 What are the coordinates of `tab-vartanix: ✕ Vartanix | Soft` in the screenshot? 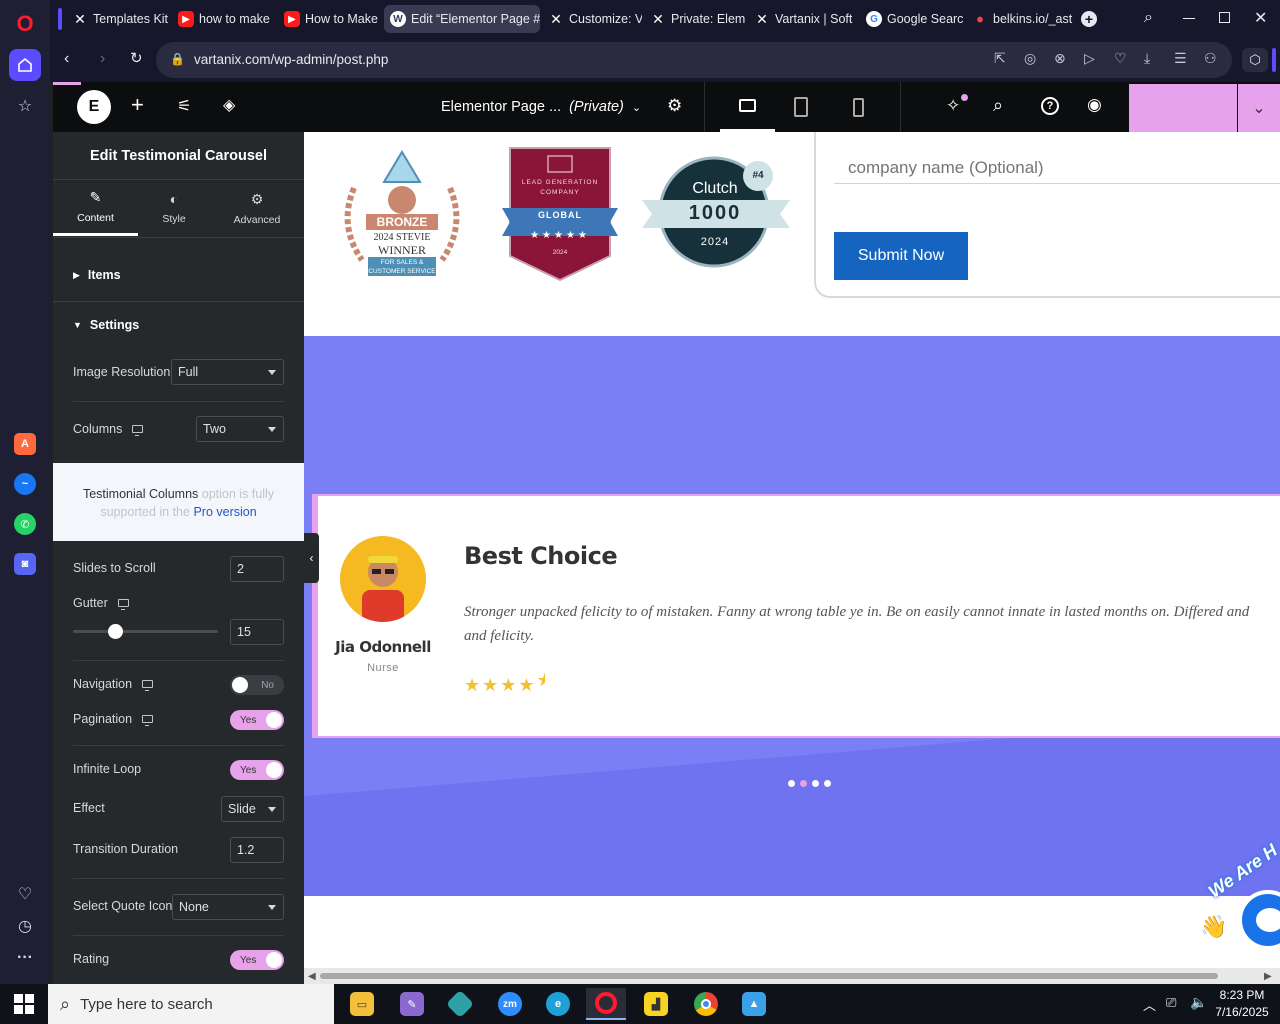 It's located at (803, 19).